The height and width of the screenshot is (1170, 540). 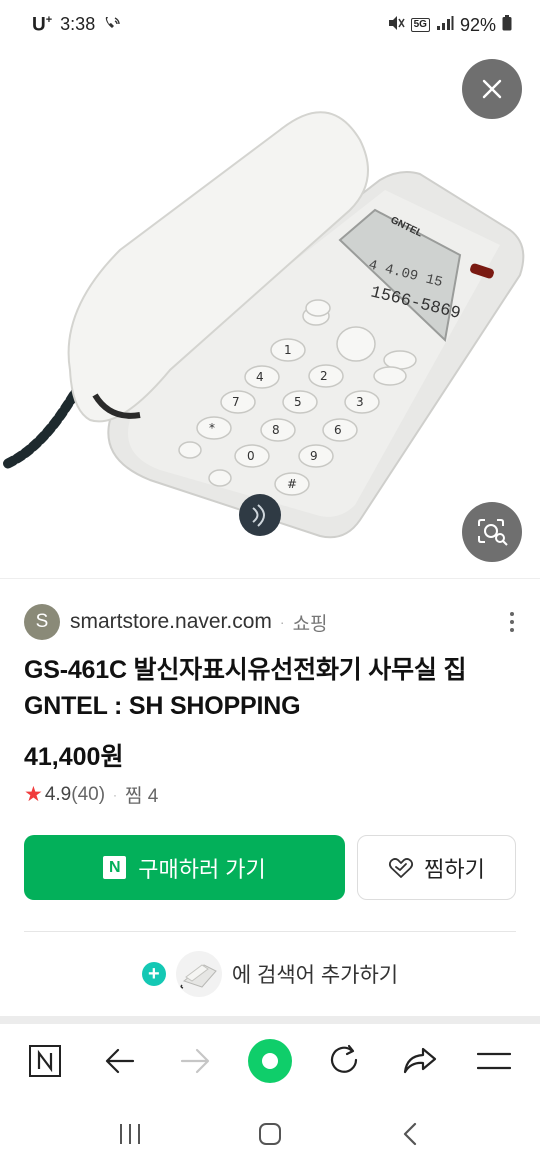 What do you see at coordinates (202, 869) in the screenshot?
I see `buy-button-label: 구매하러 가기` at bounding box center [202, 869].